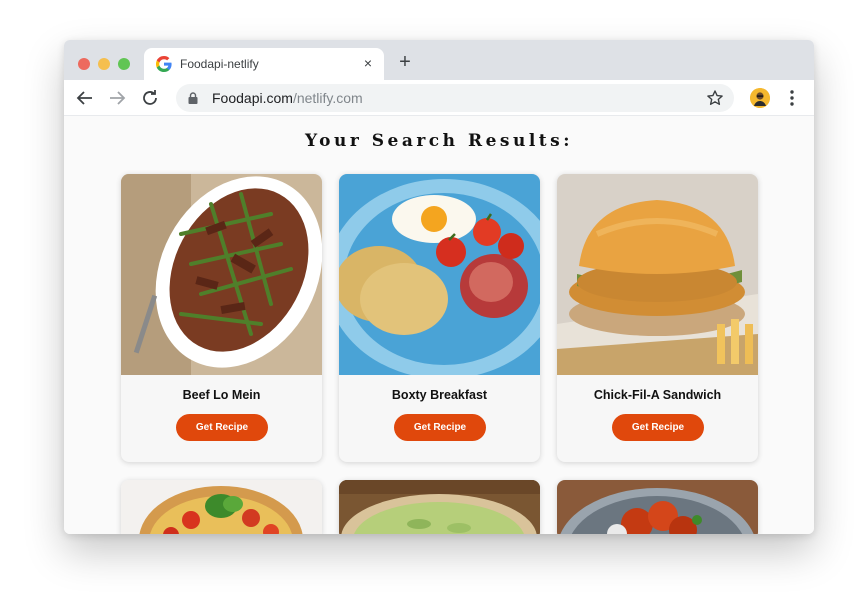 The width and height of the screenshot is (865, 596). I want to click on page-title: Your Search Results:, so click(439, 141).